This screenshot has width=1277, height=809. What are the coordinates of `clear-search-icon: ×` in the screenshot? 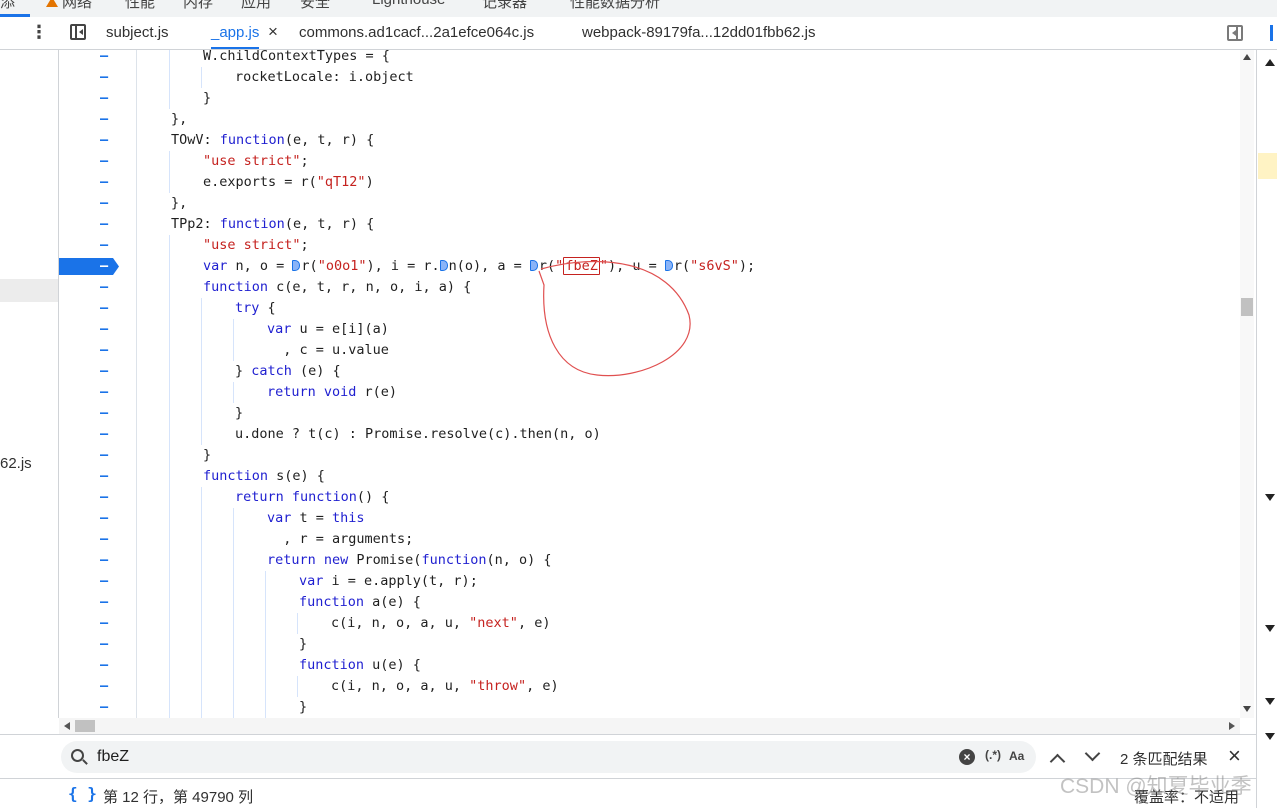 It's located at (967, 757).